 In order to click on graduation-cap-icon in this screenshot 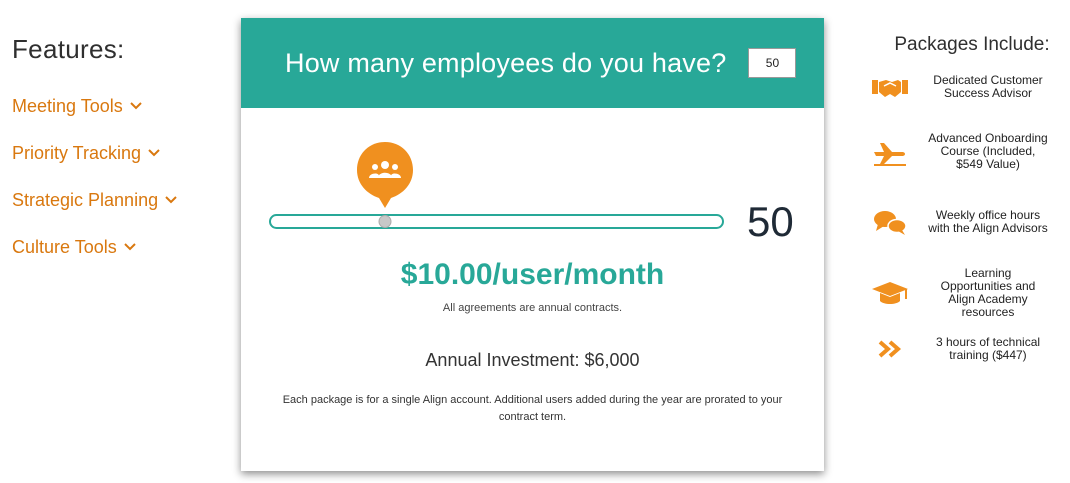, I will do `click(890, 293)`.